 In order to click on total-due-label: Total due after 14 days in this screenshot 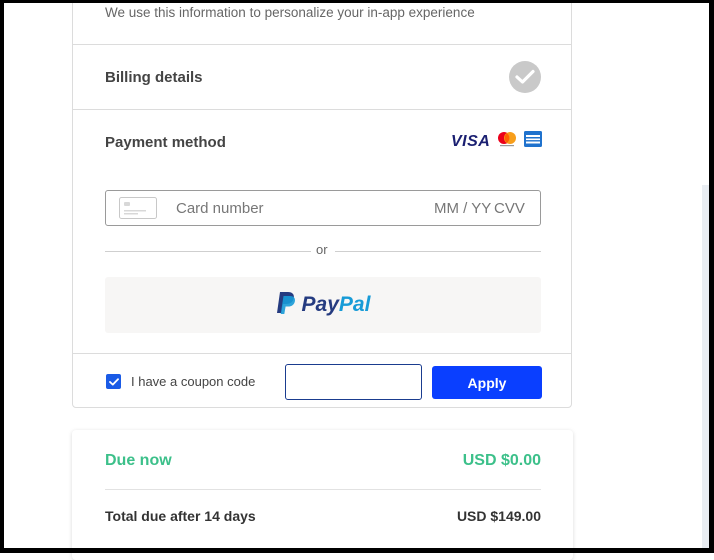, I will do `click(180, 516)`.